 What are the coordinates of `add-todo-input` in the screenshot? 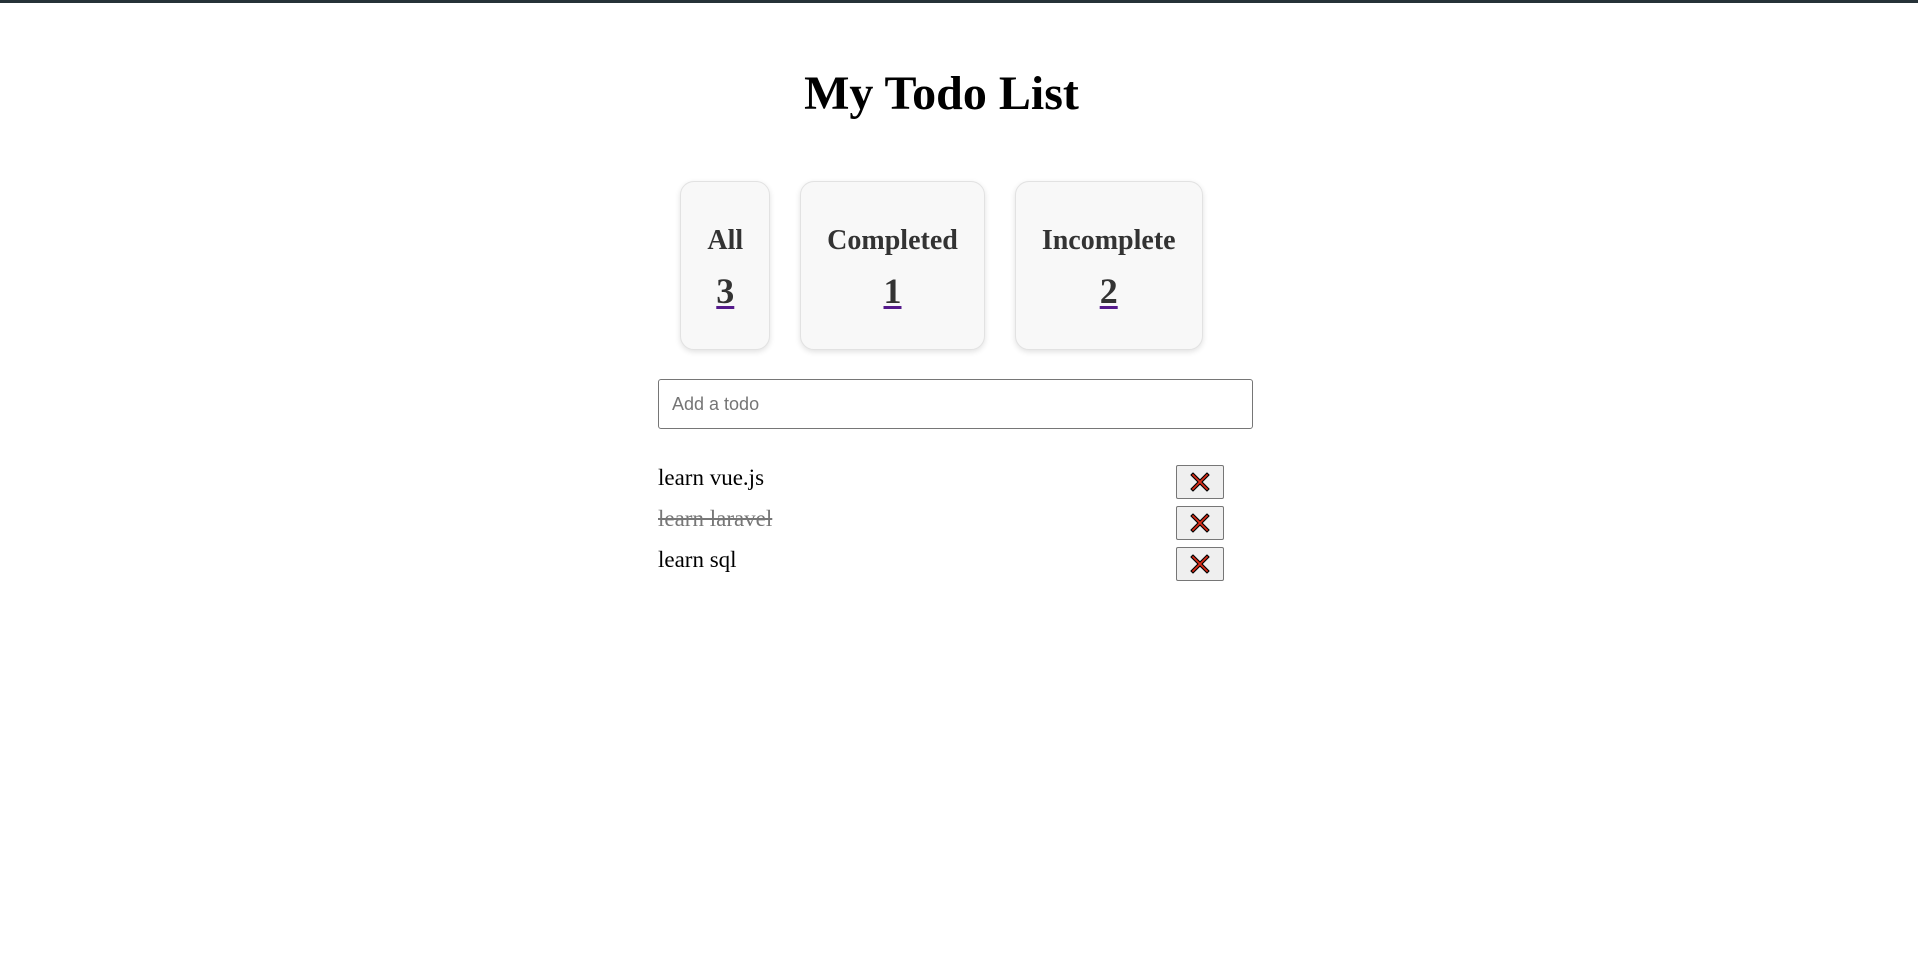 It's located at (955, 404).